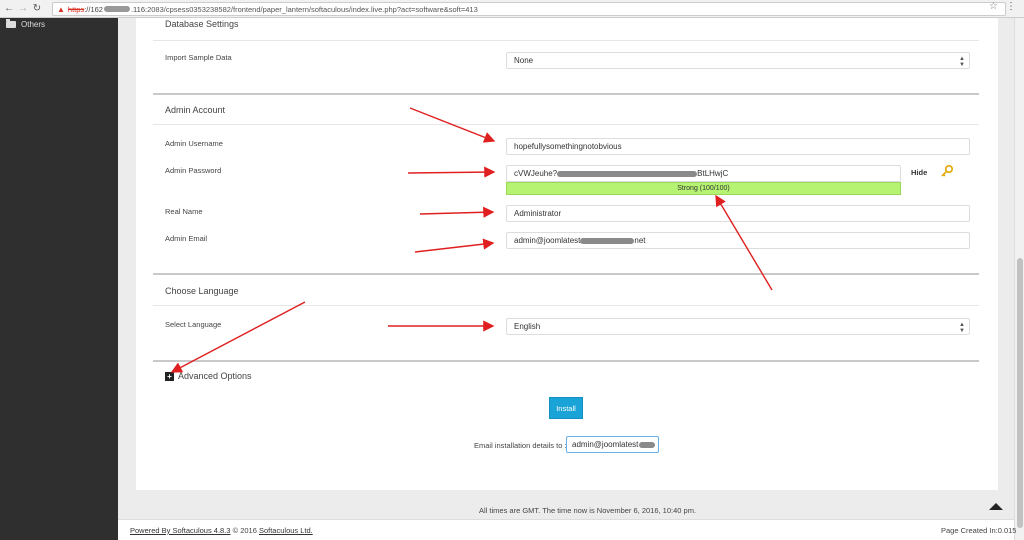  Describe the element at coordinates (738, 60) in the screenshot. I see `import-sample-select: None ▲ ▼` at that location.